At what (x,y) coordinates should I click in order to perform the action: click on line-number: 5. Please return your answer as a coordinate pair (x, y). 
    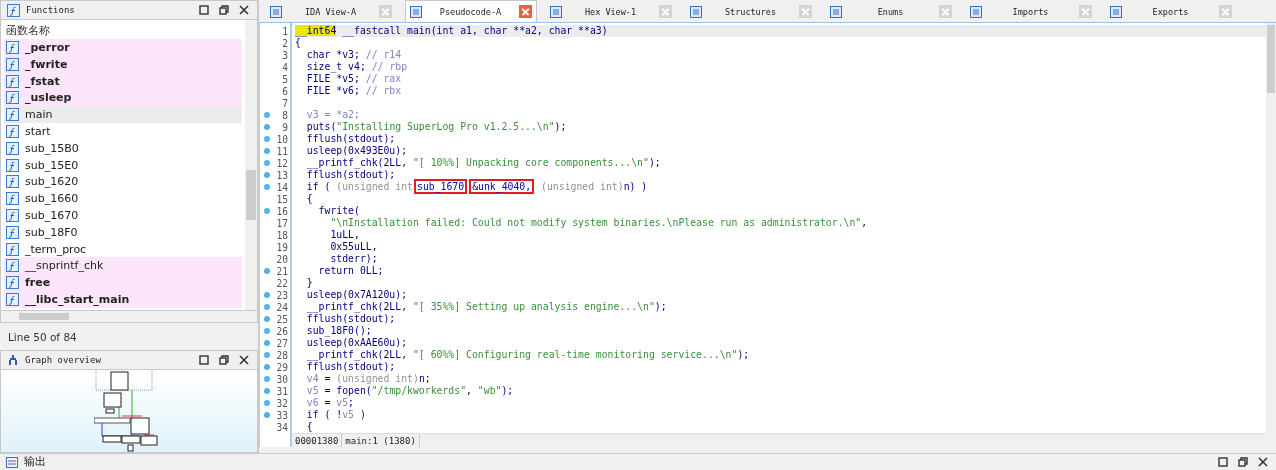
    Looking at the image, I should click on (285, 79).